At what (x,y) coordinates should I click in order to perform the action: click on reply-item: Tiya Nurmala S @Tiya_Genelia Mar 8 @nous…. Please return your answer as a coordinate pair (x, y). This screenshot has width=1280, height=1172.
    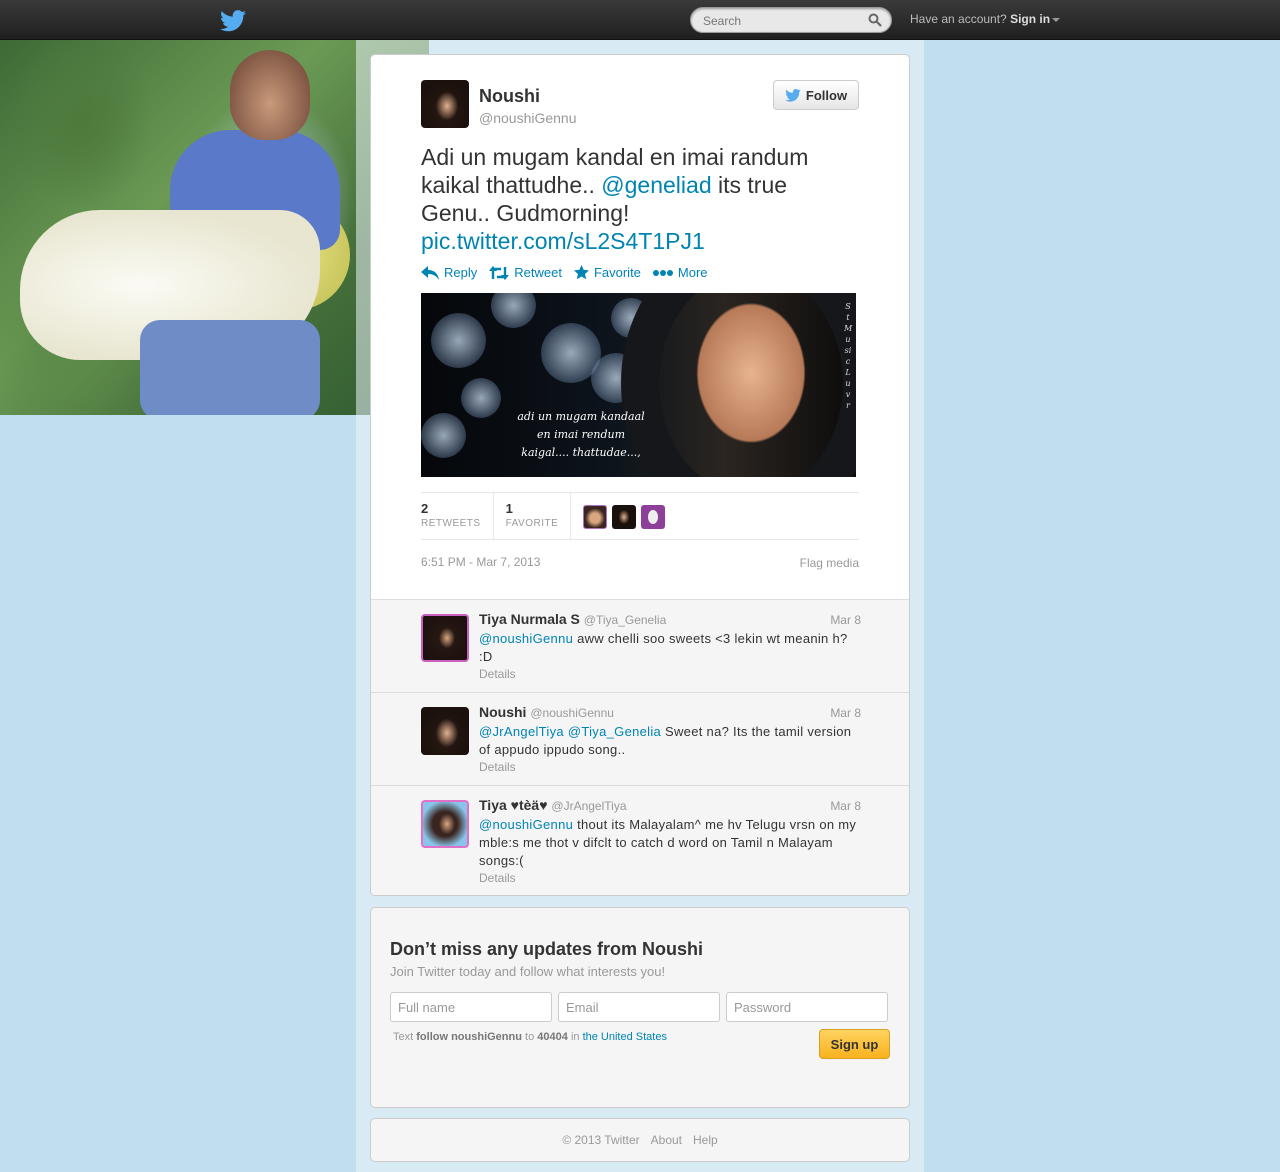
    Looking at the image, I should click on (640, 646).